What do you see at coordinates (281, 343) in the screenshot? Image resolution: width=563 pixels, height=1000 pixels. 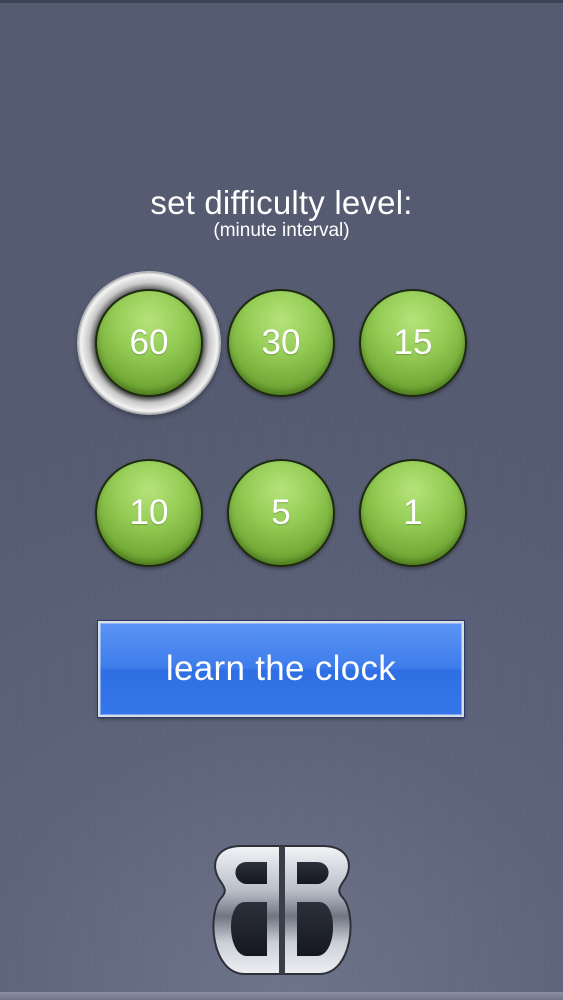 I see `level-button-30: 30` at bounding box center [281, 343].